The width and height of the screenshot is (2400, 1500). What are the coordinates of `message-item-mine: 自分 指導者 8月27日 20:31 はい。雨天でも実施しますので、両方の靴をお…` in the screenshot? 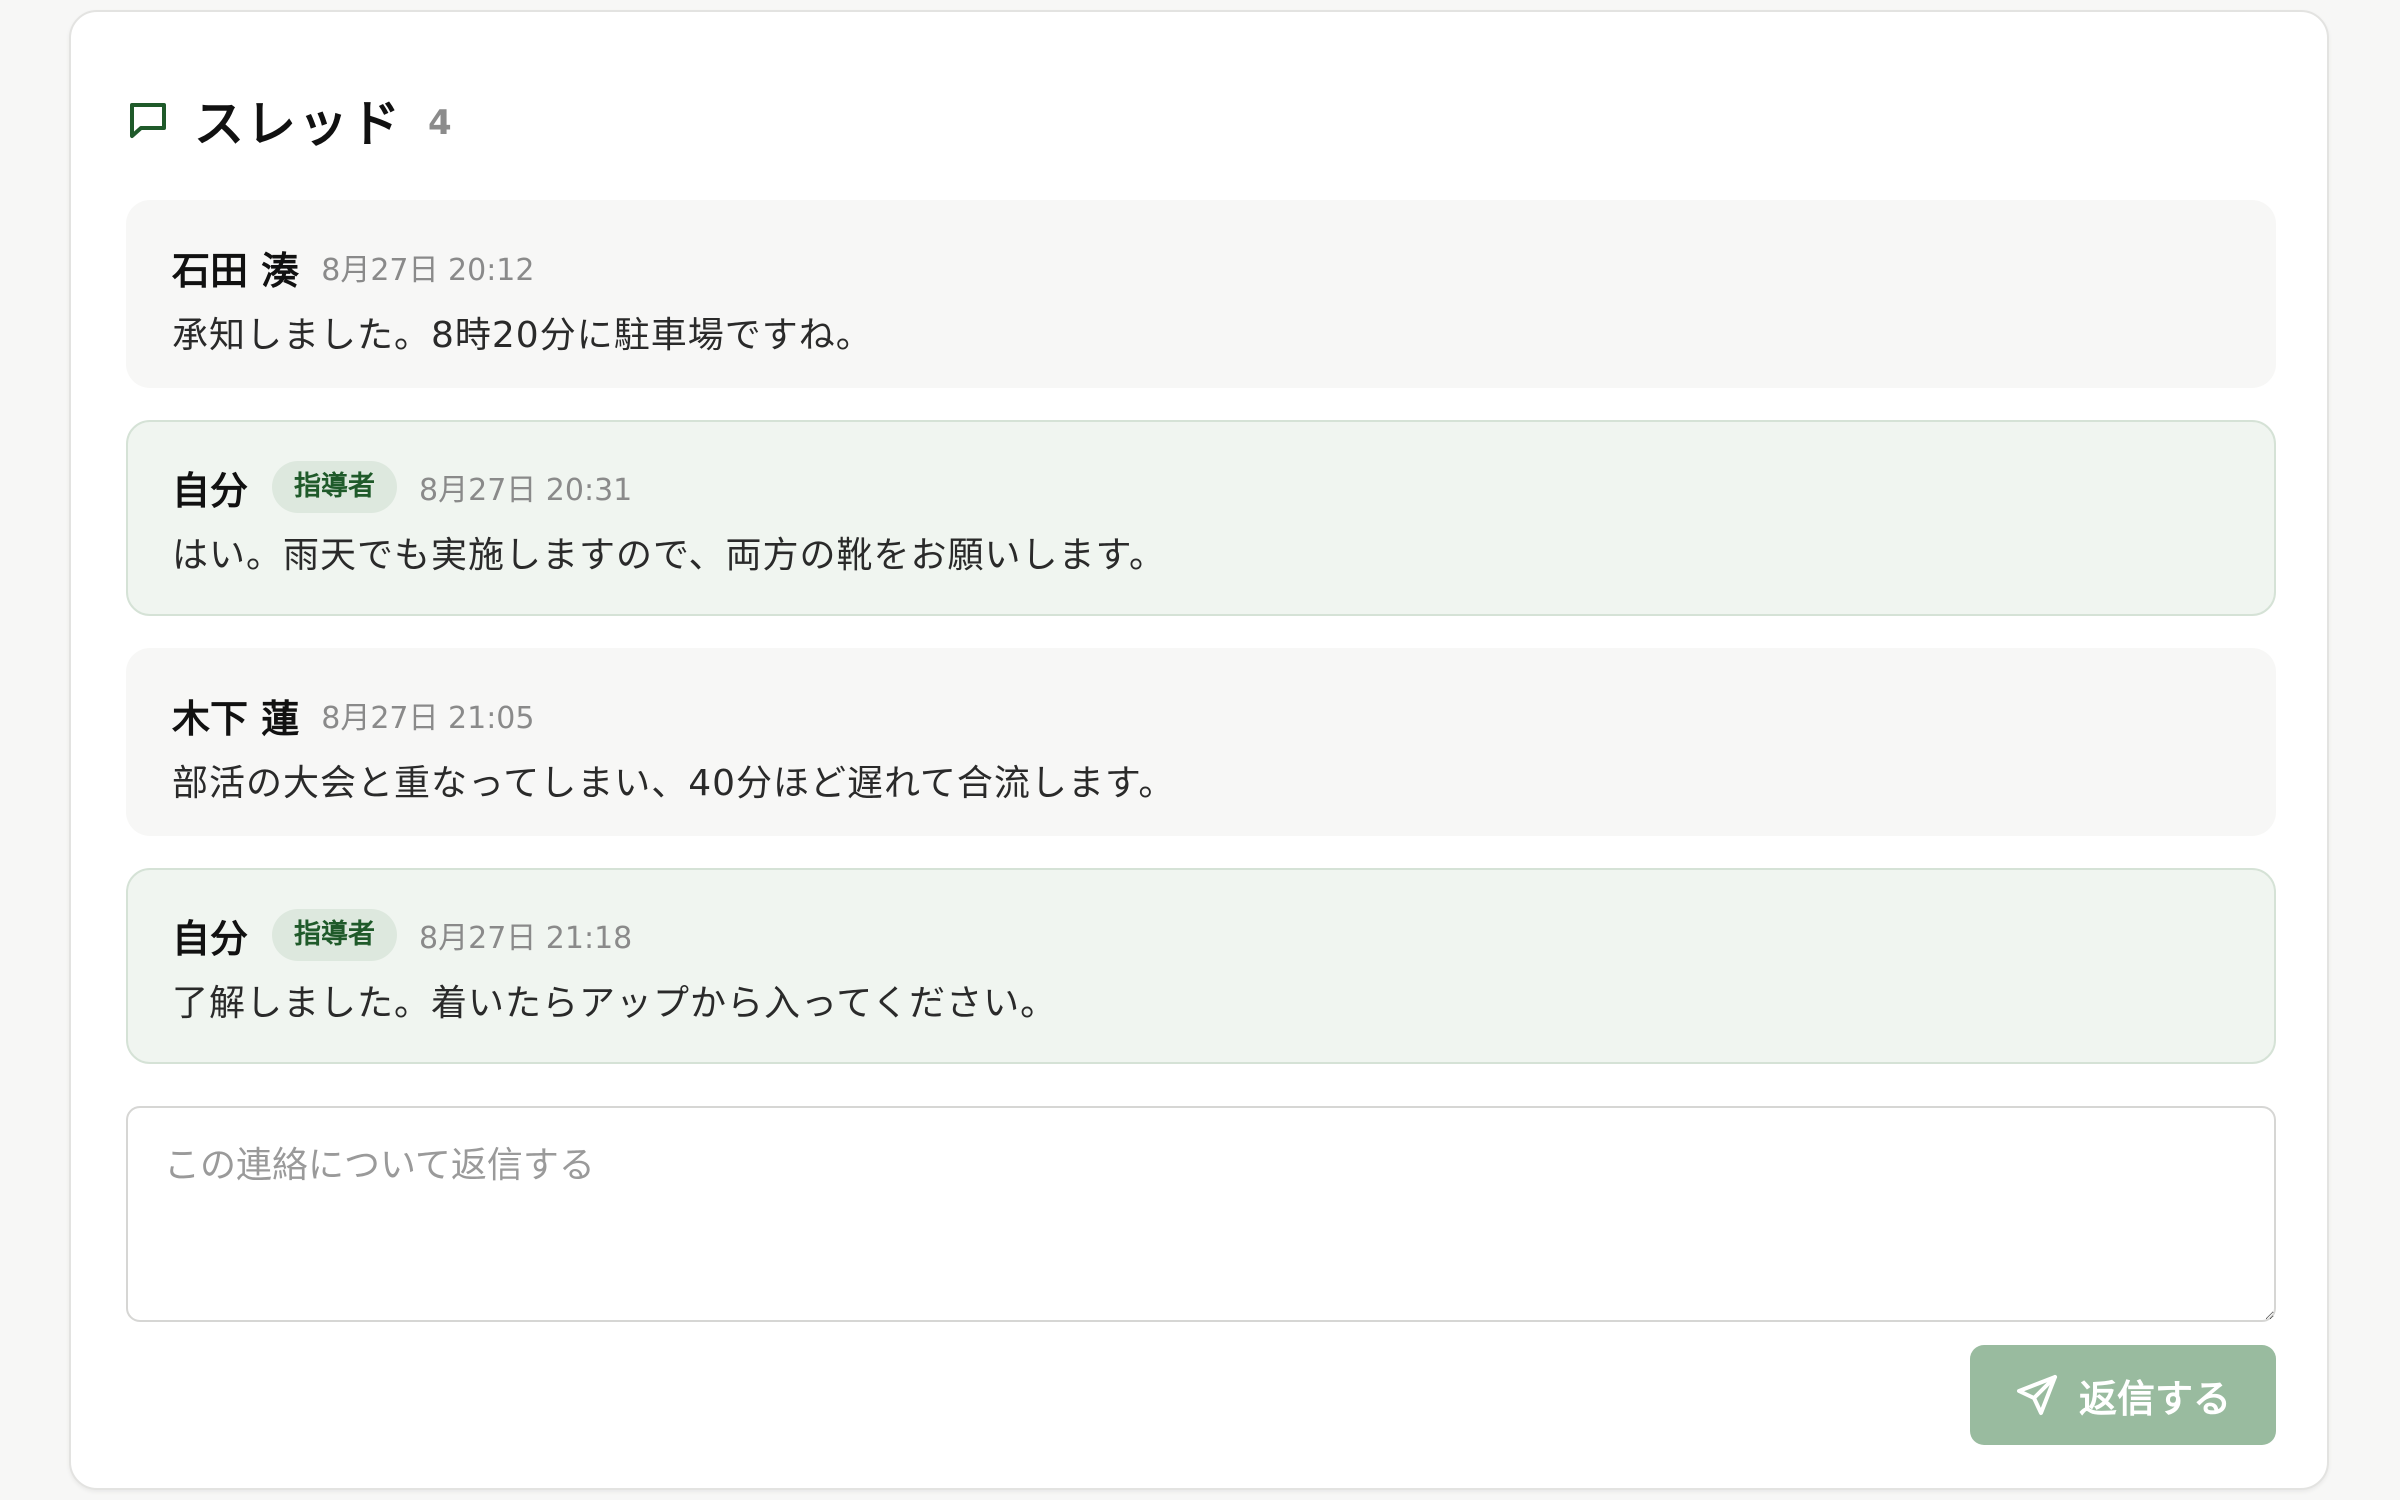 It's located at (1201, 518).